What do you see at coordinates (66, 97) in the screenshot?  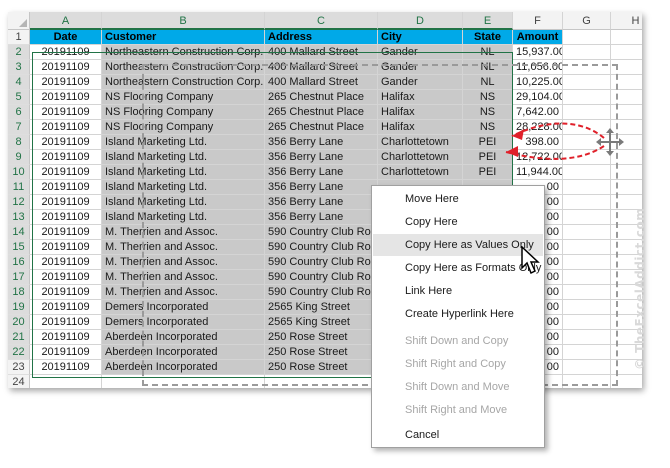 I see `cell-a5: 20191109` at bounding box center [66, 97].